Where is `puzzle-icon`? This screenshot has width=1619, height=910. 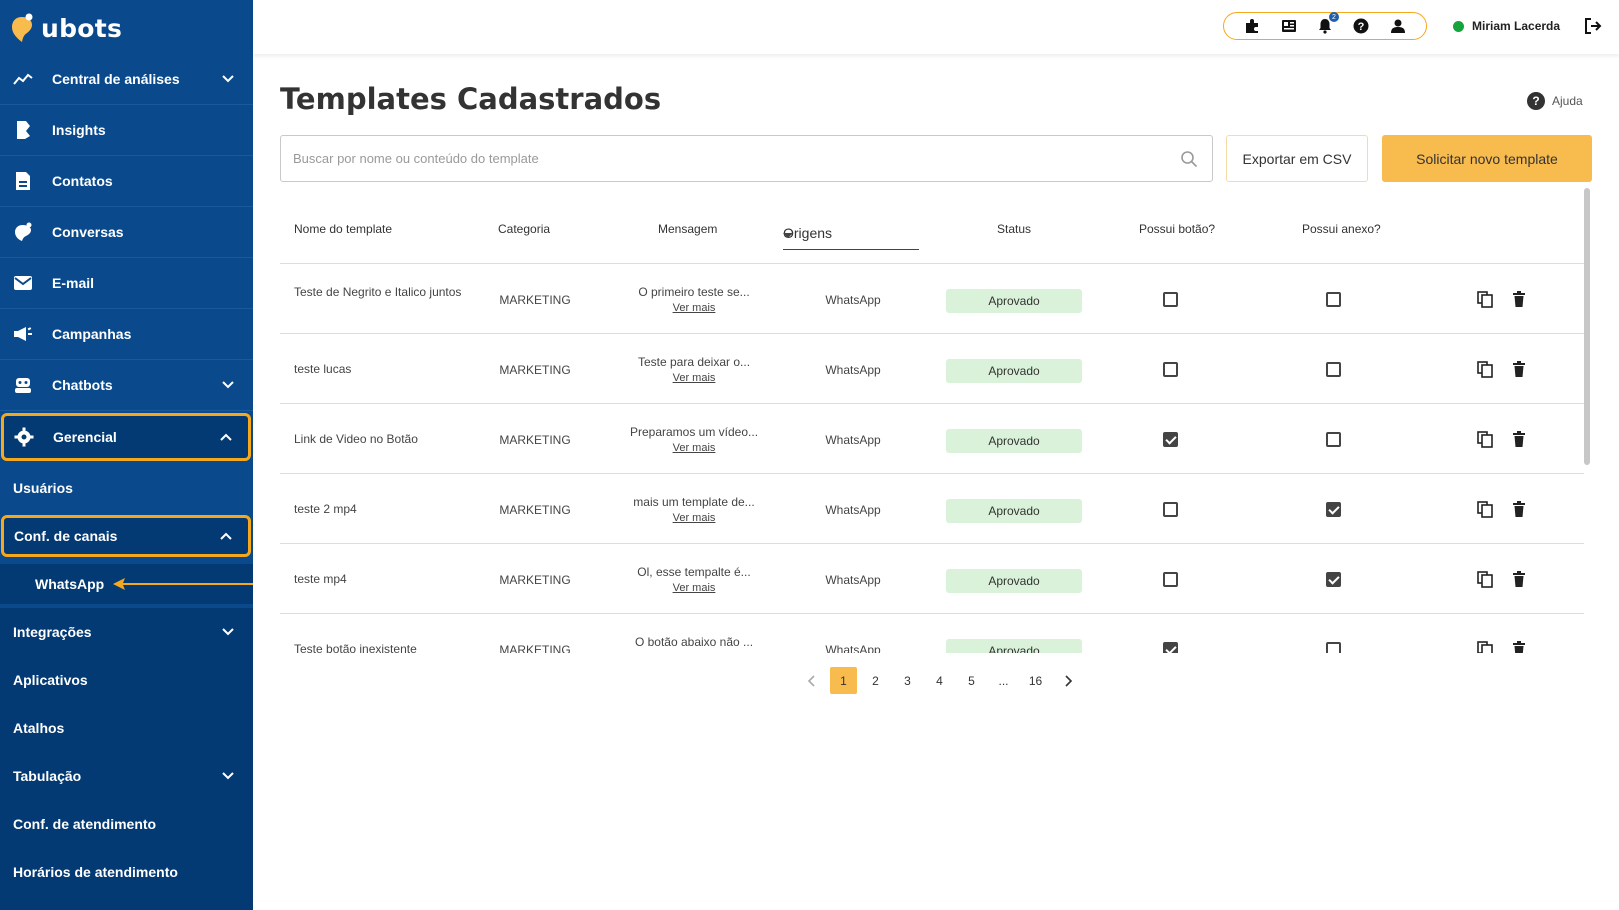 puzzle-icon is located at coordinates (1252, 26).